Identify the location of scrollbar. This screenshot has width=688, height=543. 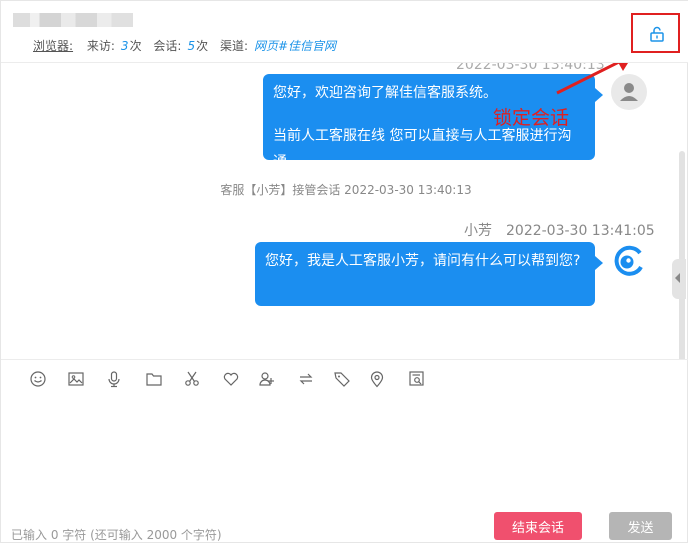
(682, 255).